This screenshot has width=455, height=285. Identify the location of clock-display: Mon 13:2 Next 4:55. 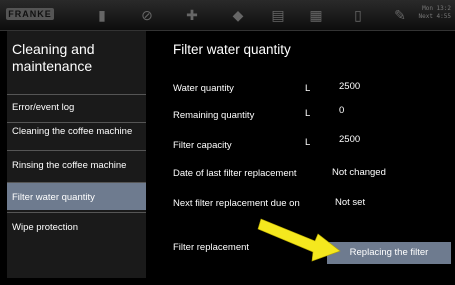
(434, 13).